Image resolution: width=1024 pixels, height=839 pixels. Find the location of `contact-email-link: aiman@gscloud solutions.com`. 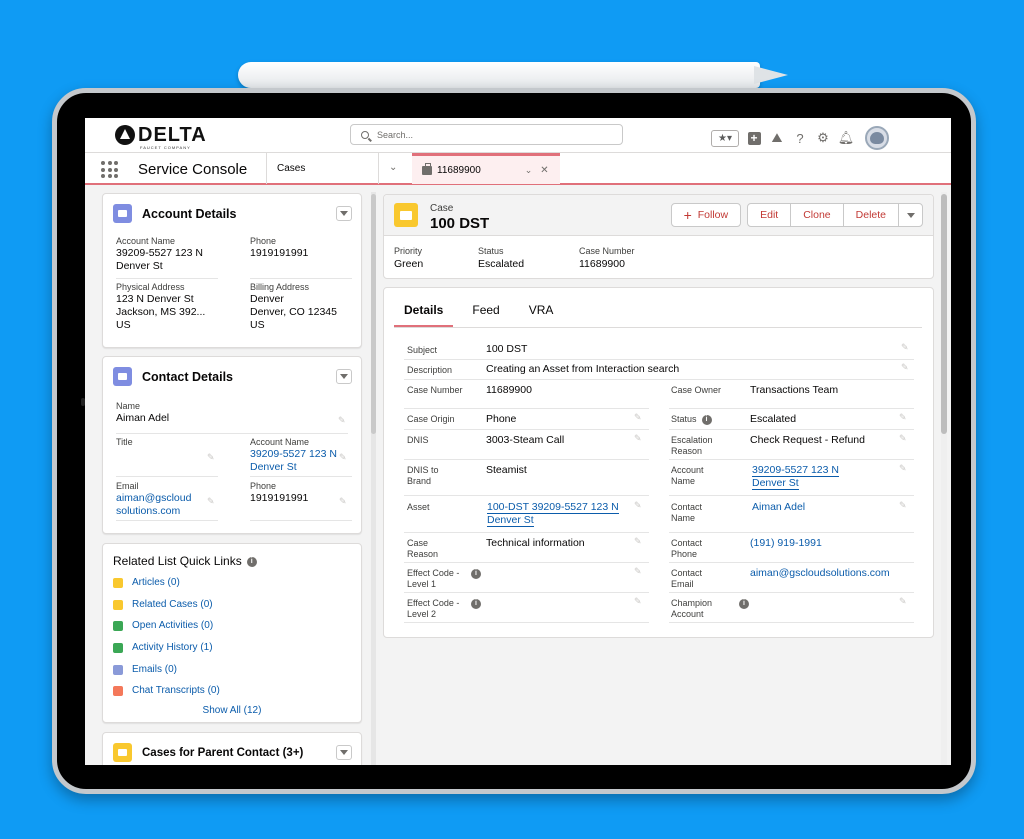

contact-email-link: aiman@gscloud solutions.com is located at coordinates (161, 505).